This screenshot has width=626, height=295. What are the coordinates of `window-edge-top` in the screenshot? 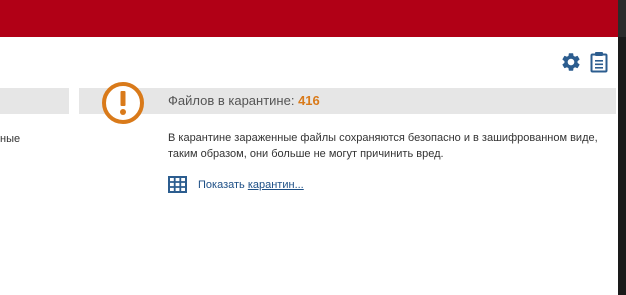 It's located at (622, 18).